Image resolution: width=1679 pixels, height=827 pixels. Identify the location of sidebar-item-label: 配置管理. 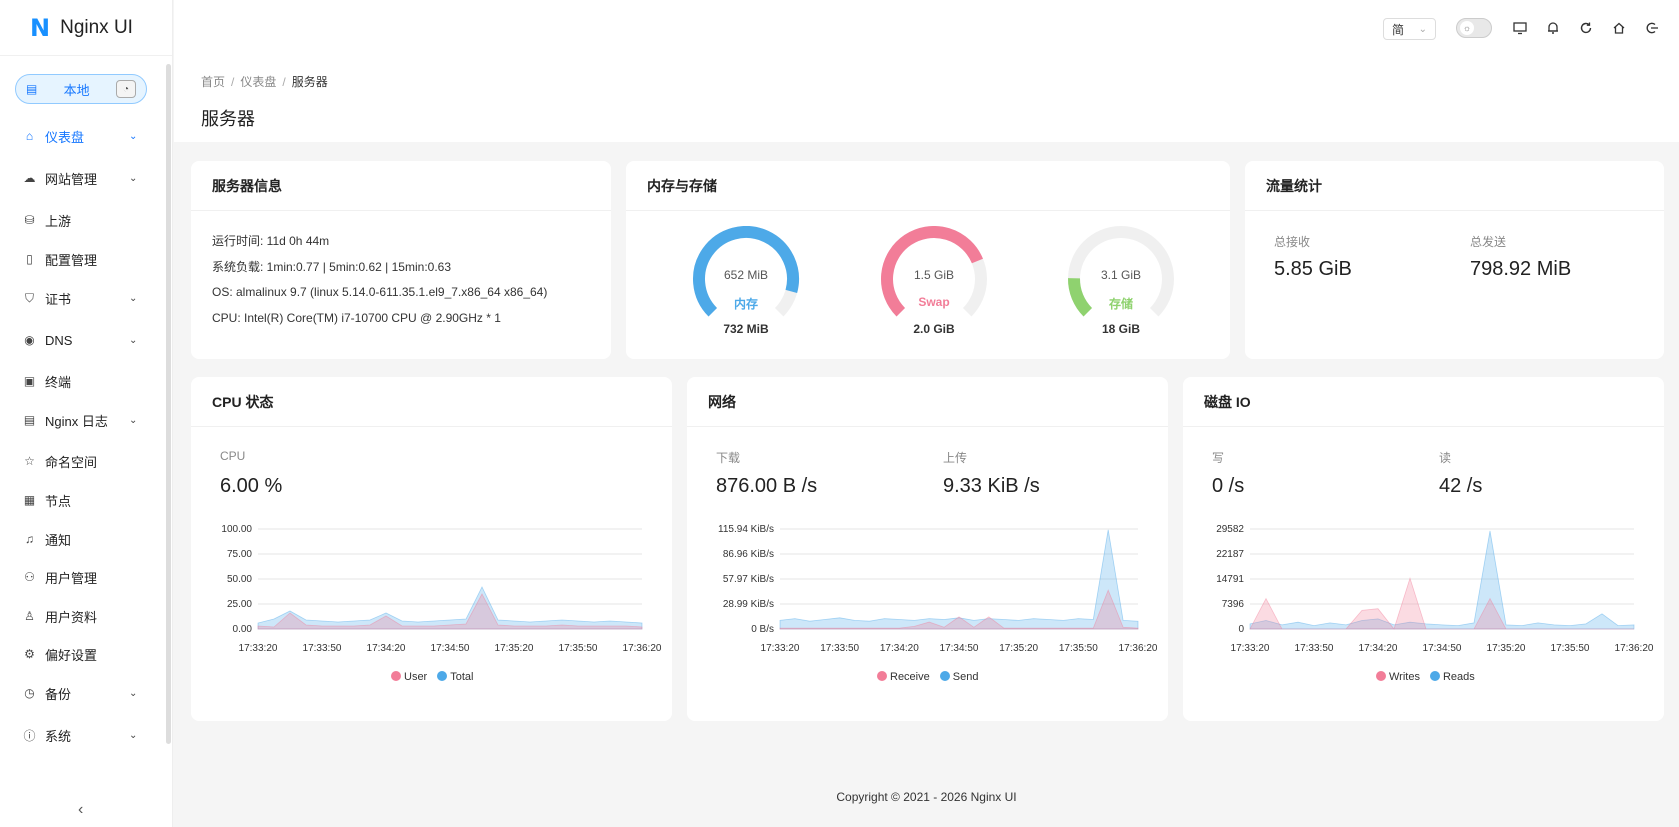
(71, 260).